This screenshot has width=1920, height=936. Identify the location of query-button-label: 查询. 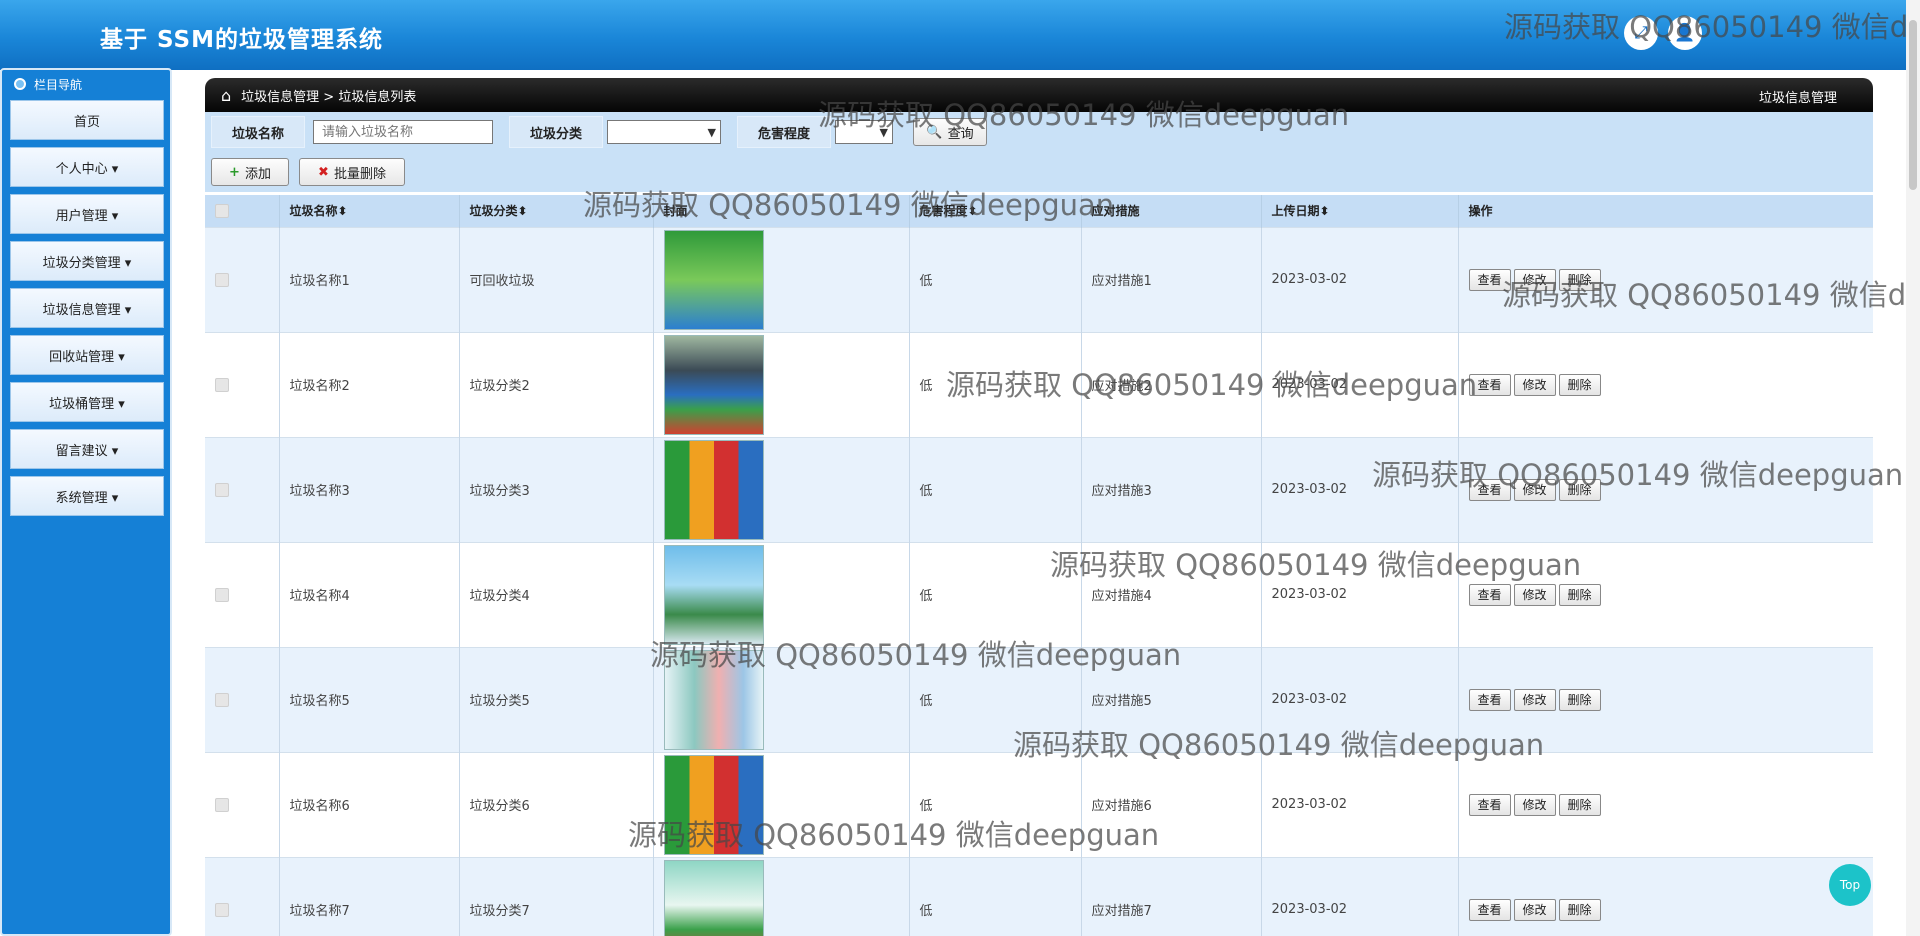
(960, 134).